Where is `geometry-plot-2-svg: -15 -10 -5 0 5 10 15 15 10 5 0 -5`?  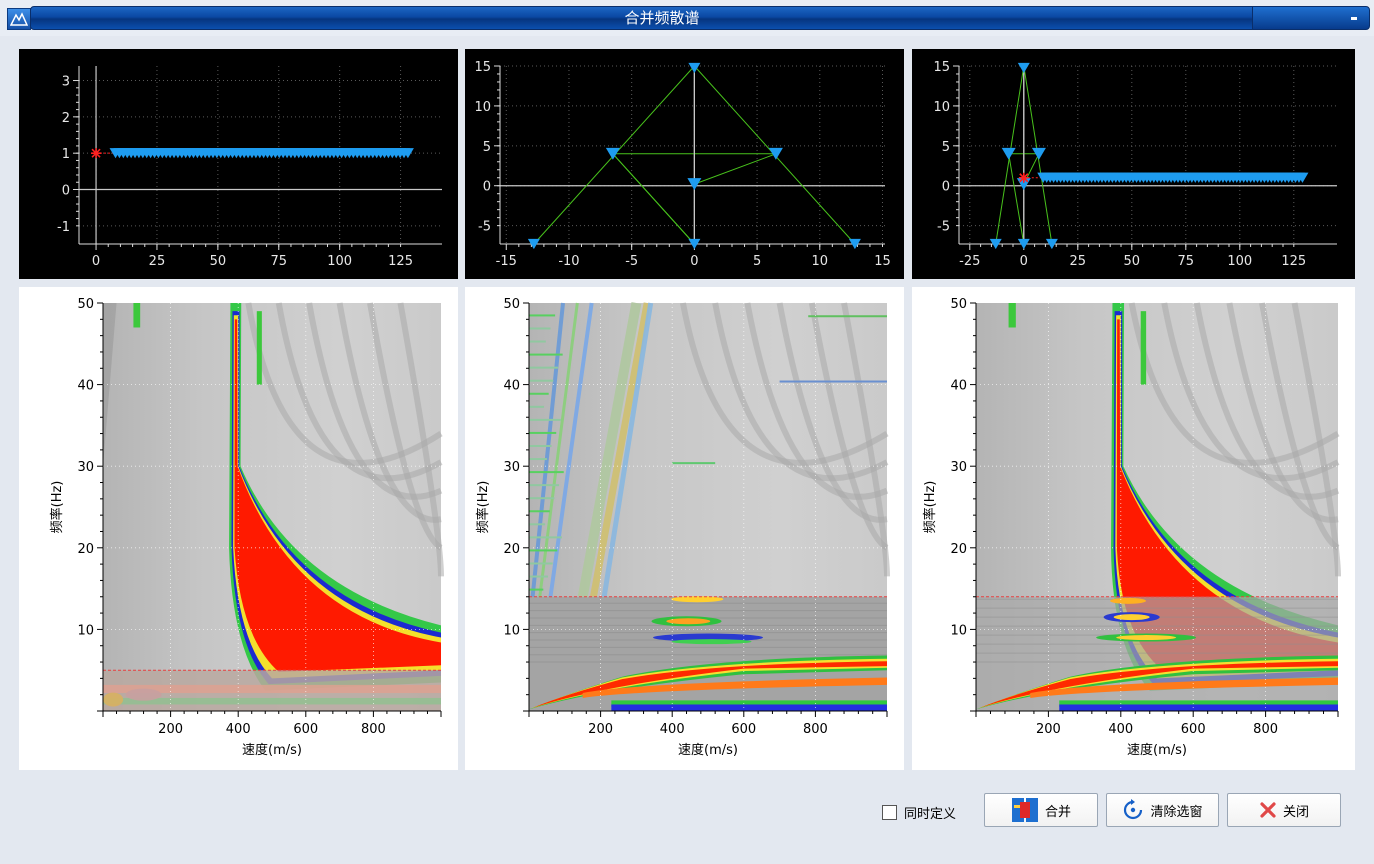
geometry-plot-2-svg: -15 -10 -5 0 5 10 15 15 10 5 0 -5 is located at coordinates (682, 164).